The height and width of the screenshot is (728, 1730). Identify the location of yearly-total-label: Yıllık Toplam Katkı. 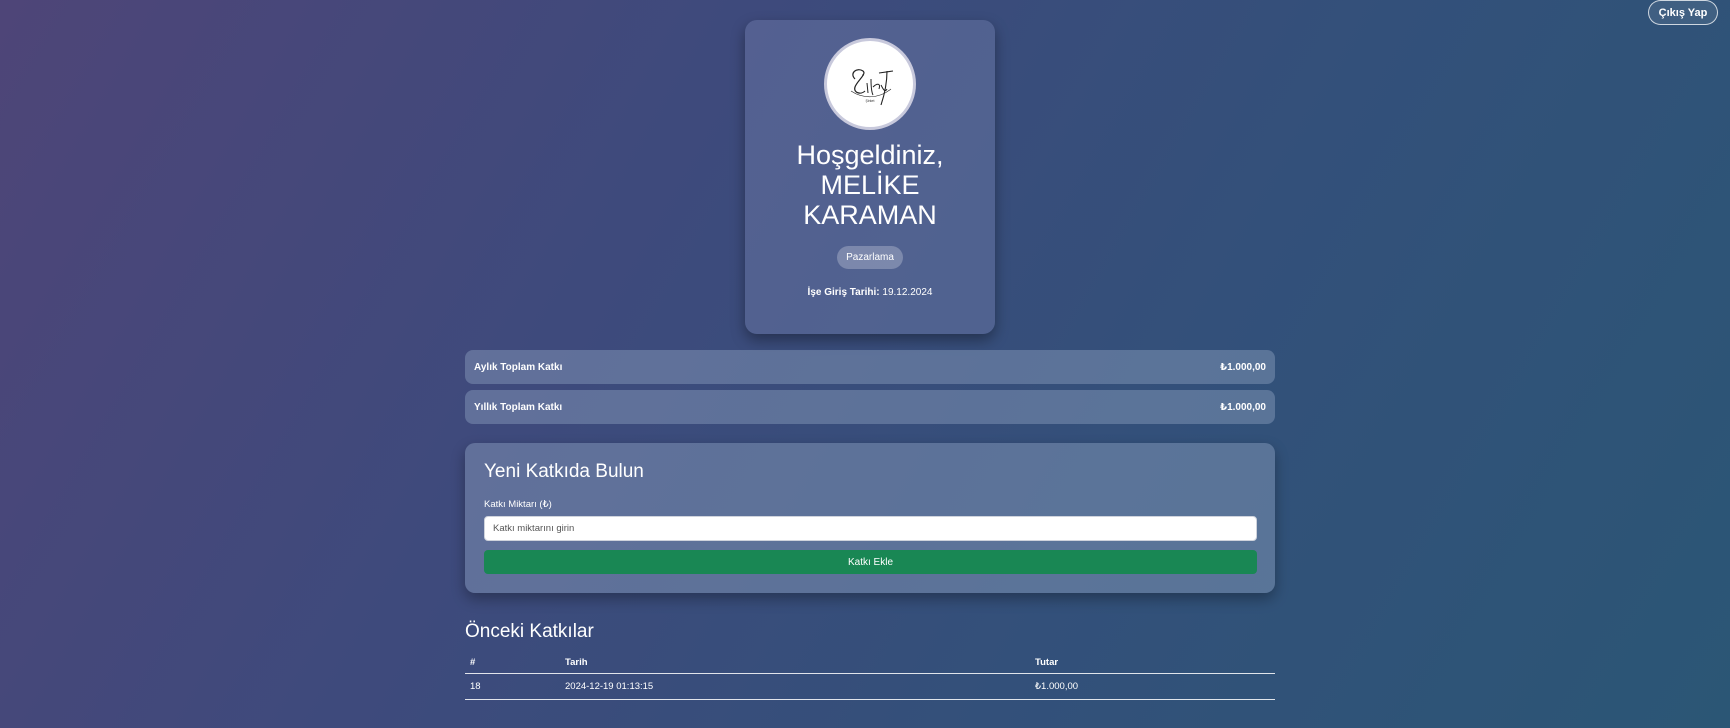
(518, 407).